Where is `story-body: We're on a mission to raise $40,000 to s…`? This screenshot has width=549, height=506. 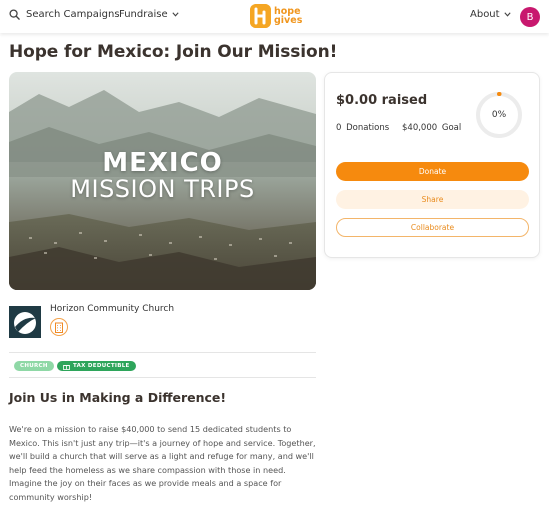 story-body: We're on a mission to raise $40,000 to s… is located at coordinates (162, 463).